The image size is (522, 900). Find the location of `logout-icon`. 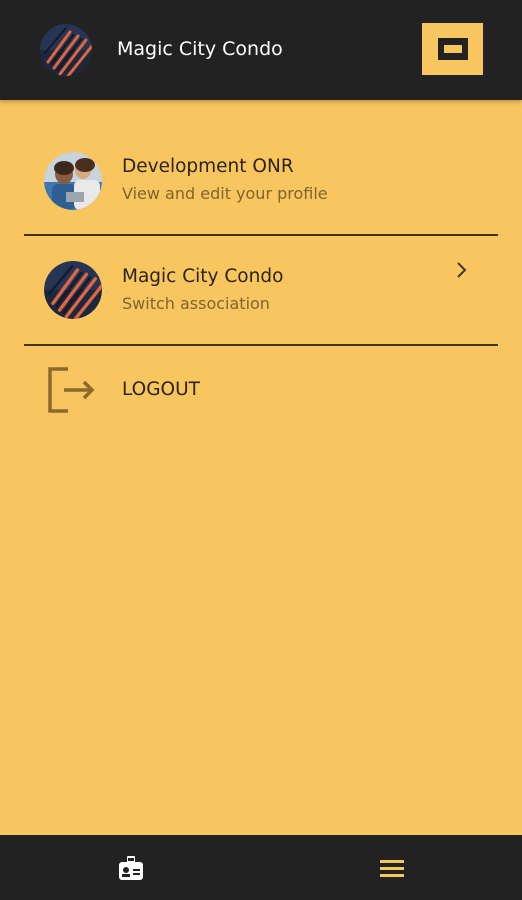

logout-icon is located at coordinates (71, 390).